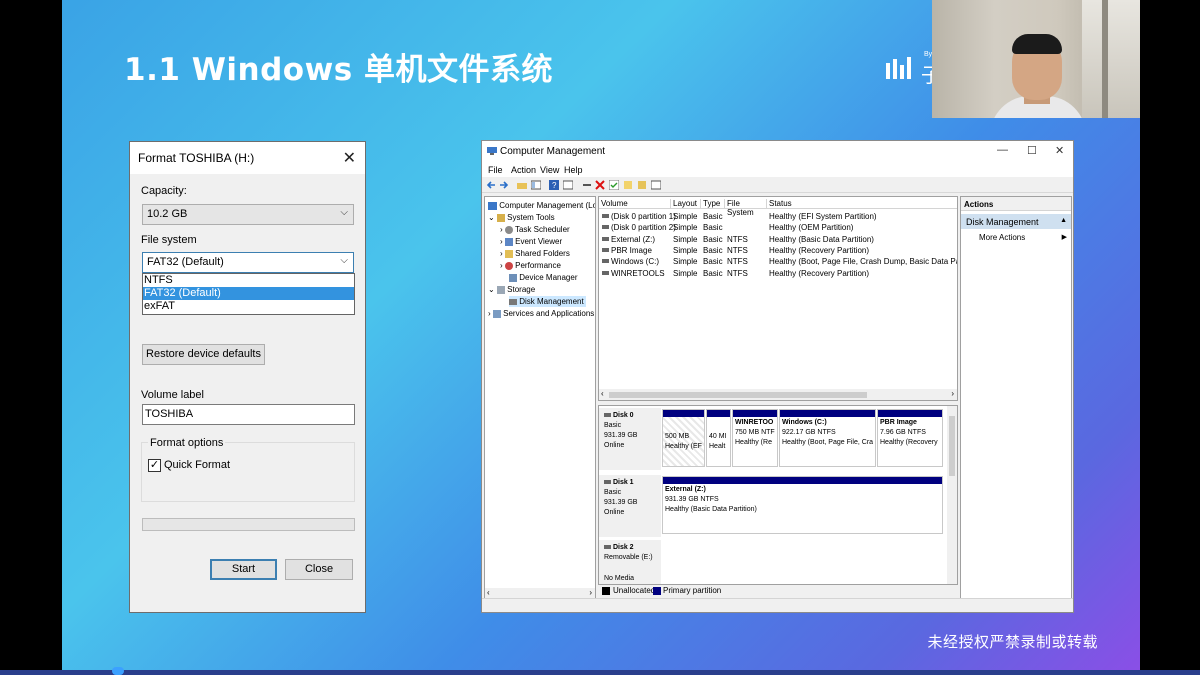  Describe the element at coordinates (504, 185) in the screenshot. I see `forward-arrow-icon` at that location.